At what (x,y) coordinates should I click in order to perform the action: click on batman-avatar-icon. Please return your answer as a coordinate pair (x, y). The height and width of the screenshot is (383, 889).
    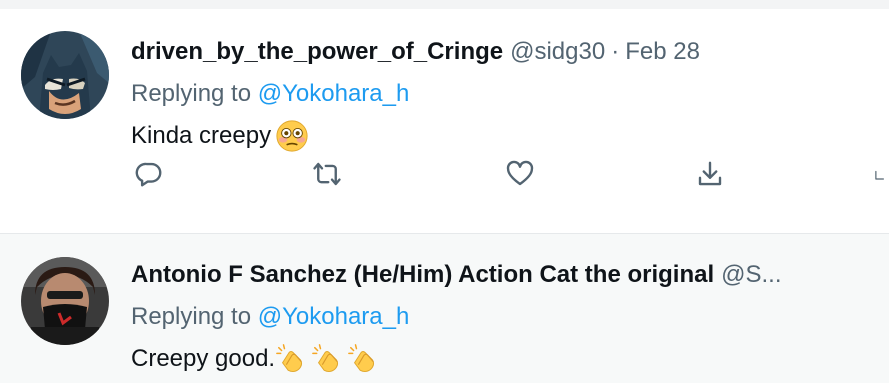
    Looking at the image, I should click on (65, 75).